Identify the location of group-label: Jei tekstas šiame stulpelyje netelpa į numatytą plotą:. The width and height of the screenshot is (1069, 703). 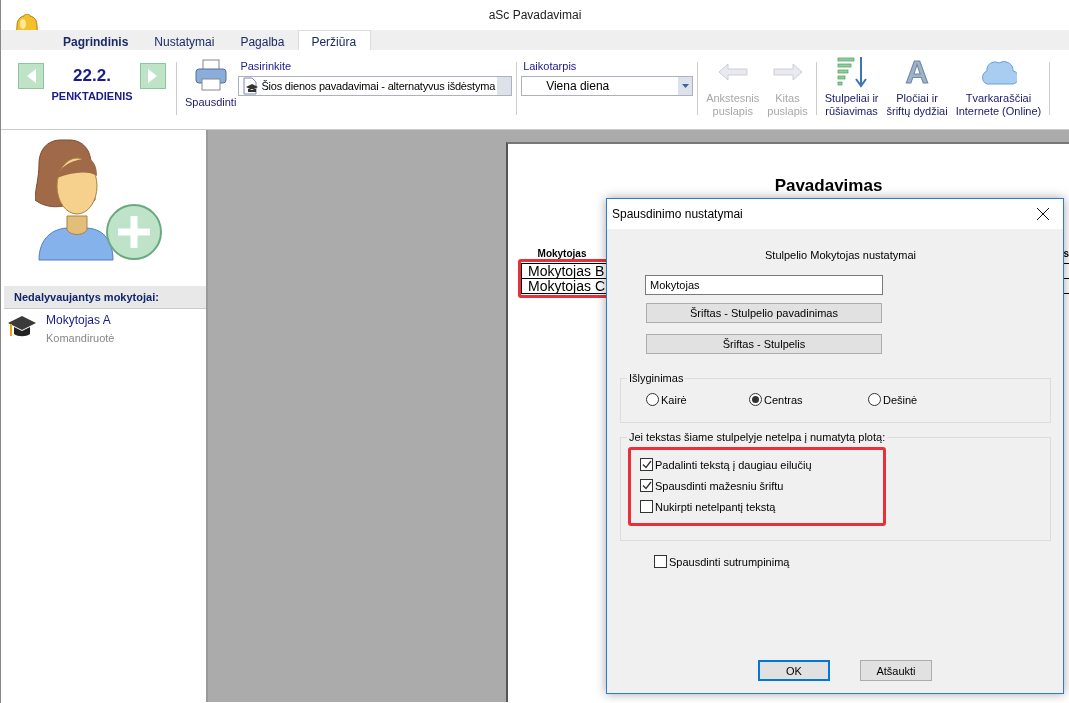
(757, 437).